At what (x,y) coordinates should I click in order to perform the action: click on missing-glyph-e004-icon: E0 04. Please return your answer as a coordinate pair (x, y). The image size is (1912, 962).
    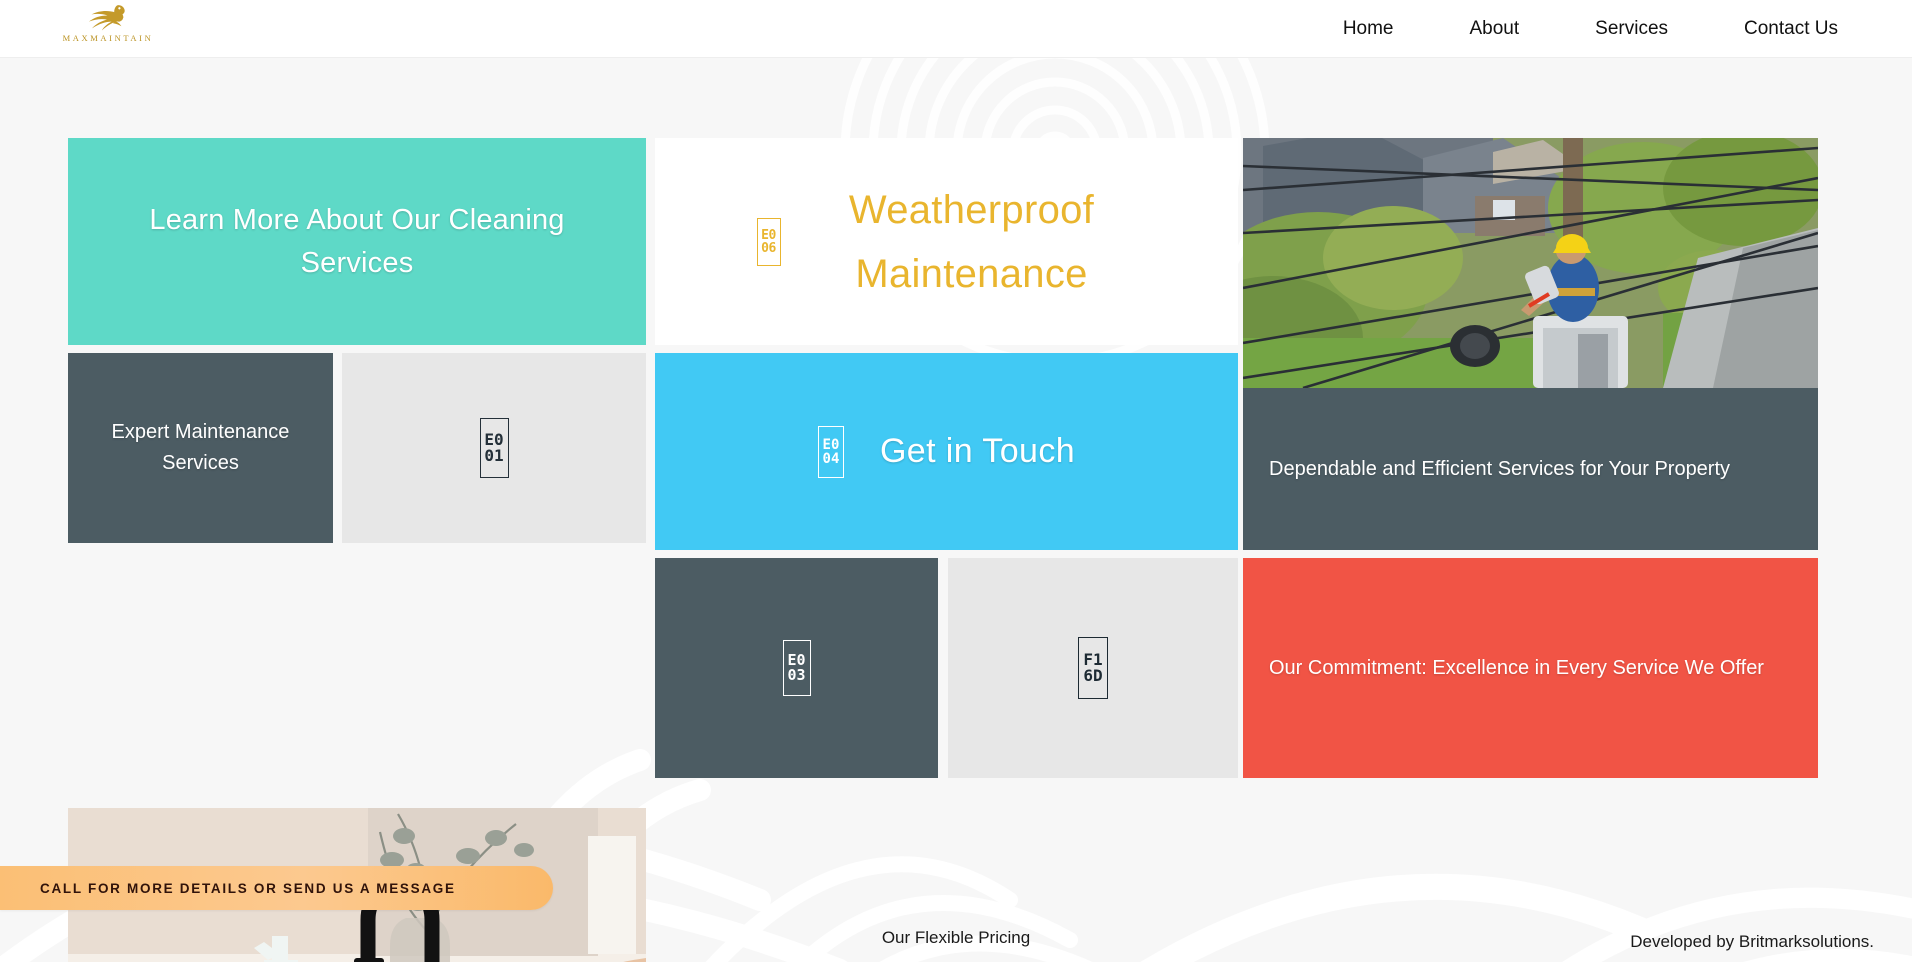
    Looking at the image, I should click on (830, 451).